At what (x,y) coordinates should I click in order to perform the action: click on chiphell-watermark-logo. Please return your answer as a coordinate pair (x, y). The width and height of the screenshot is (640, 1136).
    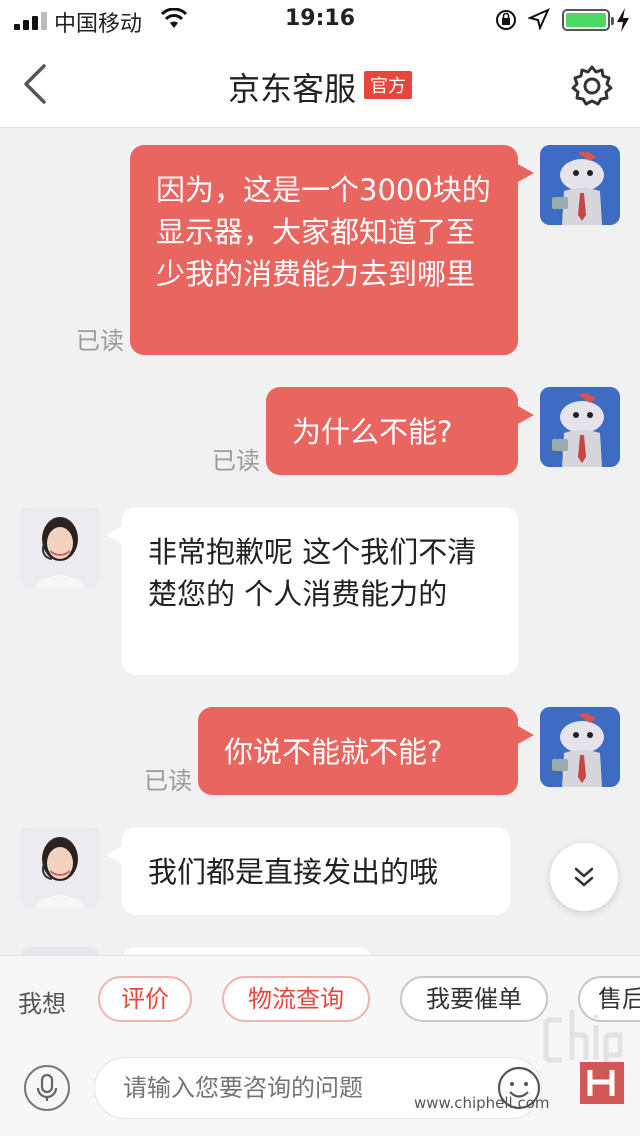
    Looking at the image, I should click on (583, 1057).